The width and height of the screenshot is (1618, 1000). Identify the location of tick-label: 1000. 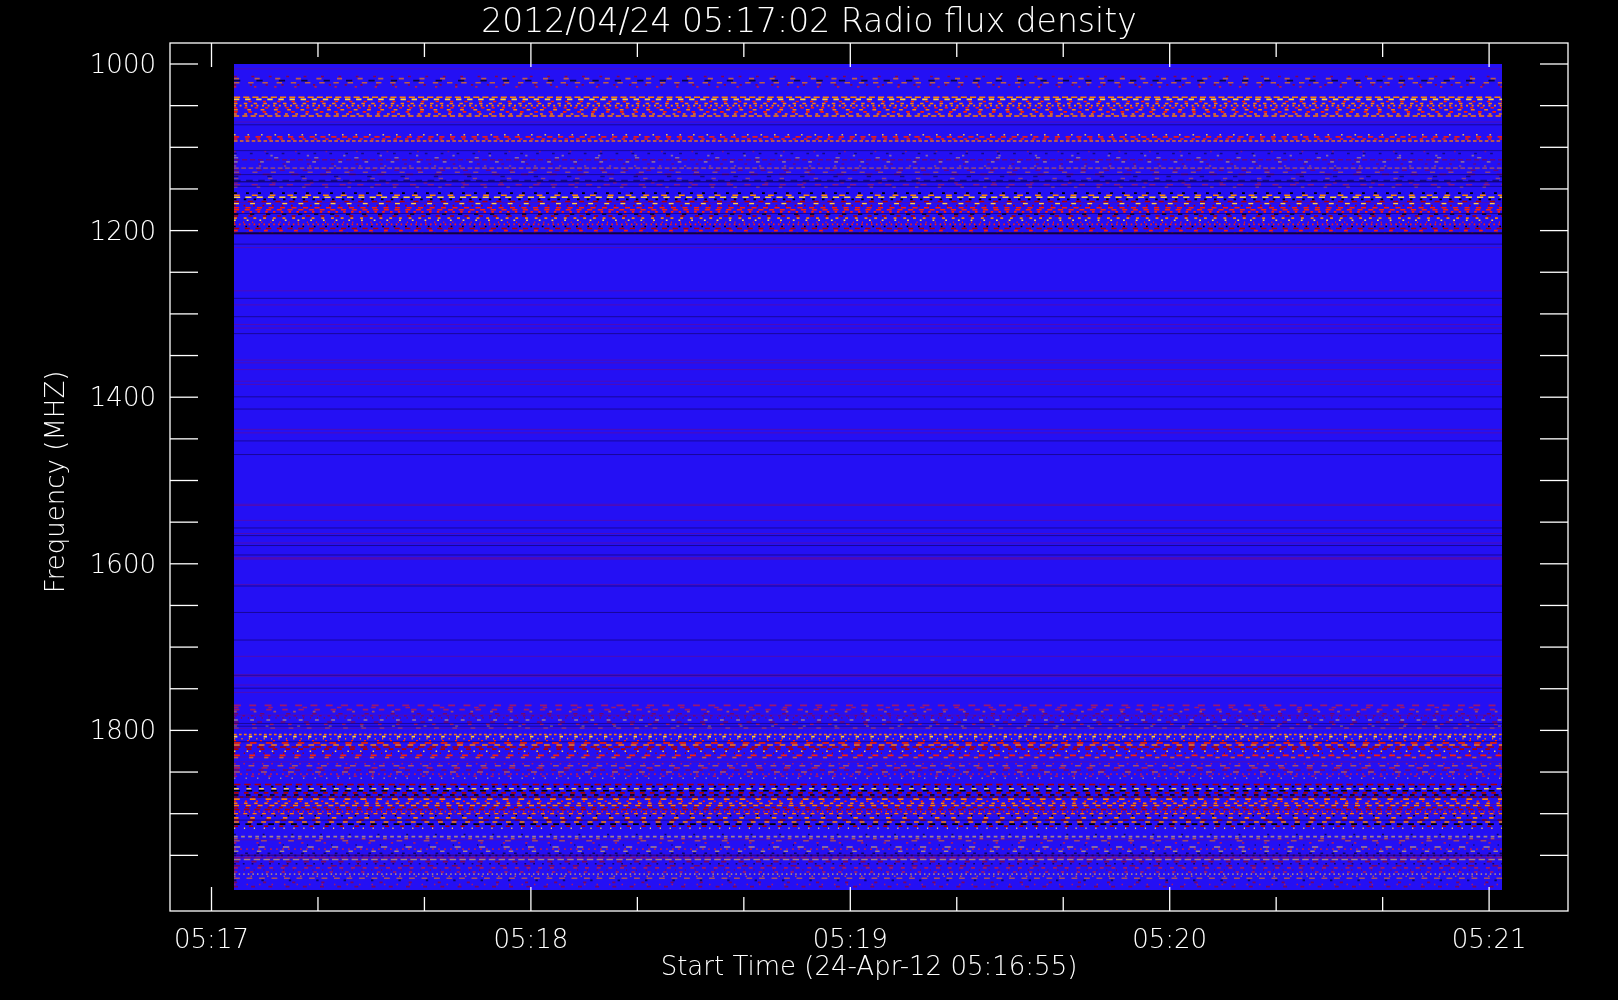
(122, 64).